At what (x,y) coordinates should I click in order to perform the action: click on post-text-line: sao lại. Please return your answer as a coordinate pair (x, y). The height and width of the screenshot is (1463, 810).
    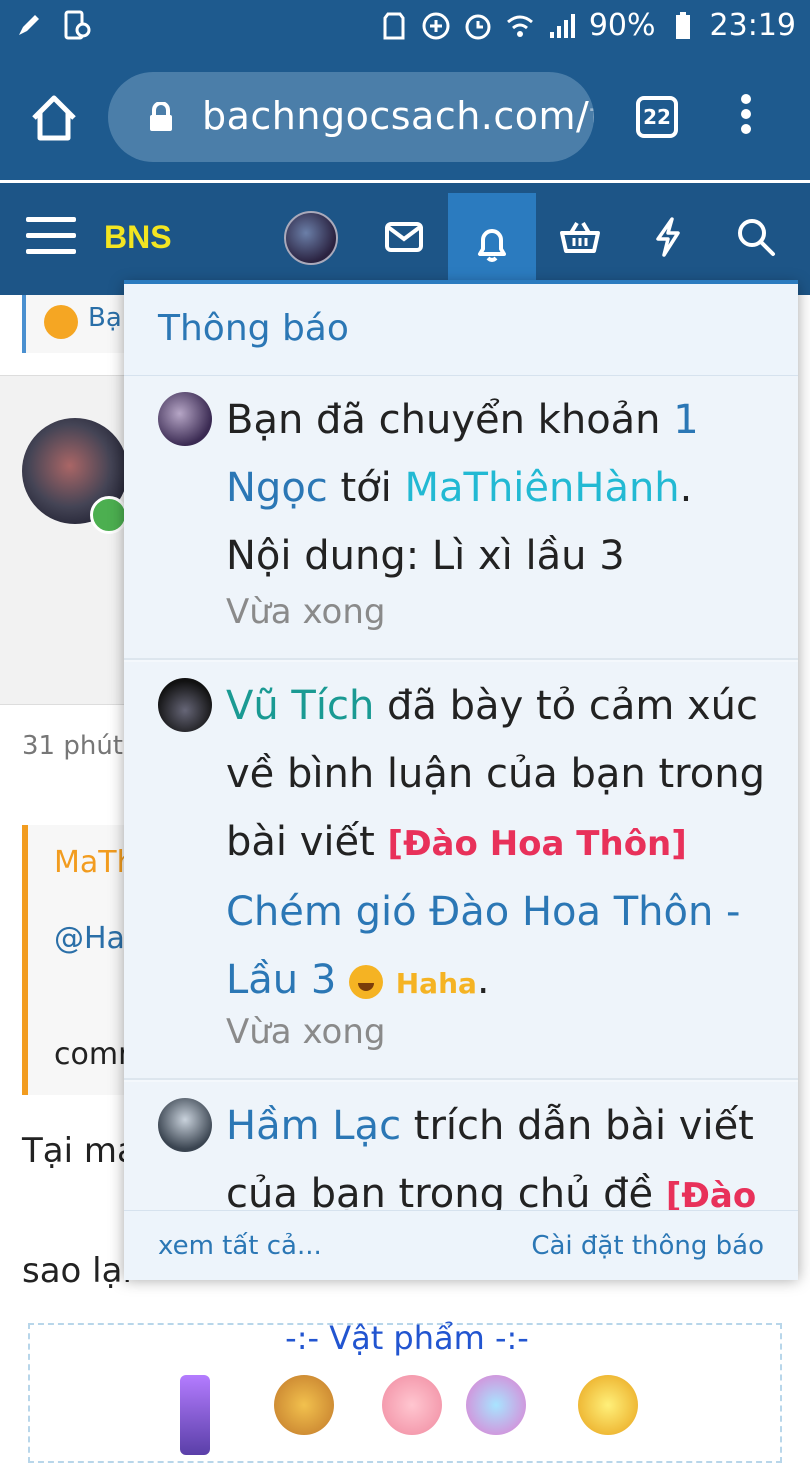
    Looking at the image, I should click on (77, 1271).